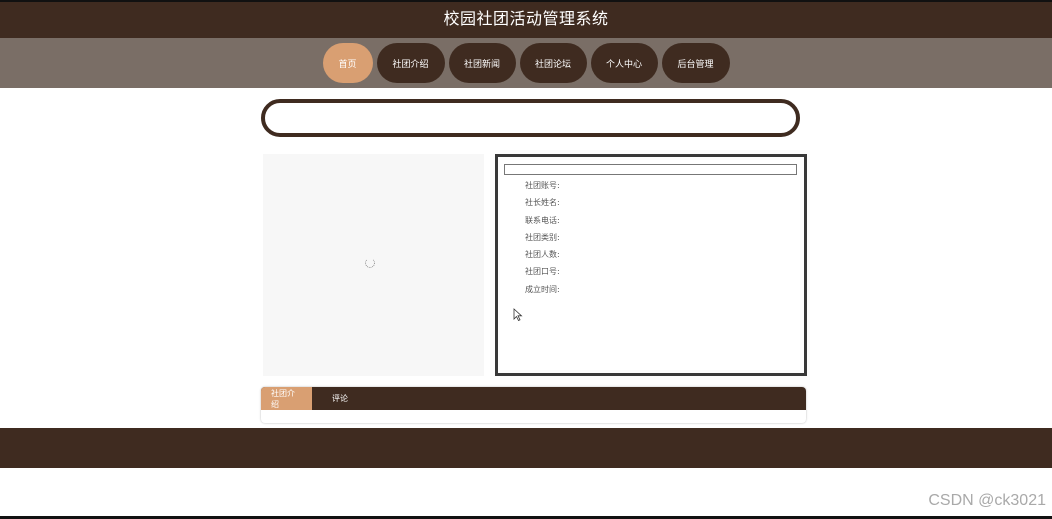  Describe the element at coordinates (624, 63) in the screenshot. I see `nav-personal-center: 个人中心` at that location.